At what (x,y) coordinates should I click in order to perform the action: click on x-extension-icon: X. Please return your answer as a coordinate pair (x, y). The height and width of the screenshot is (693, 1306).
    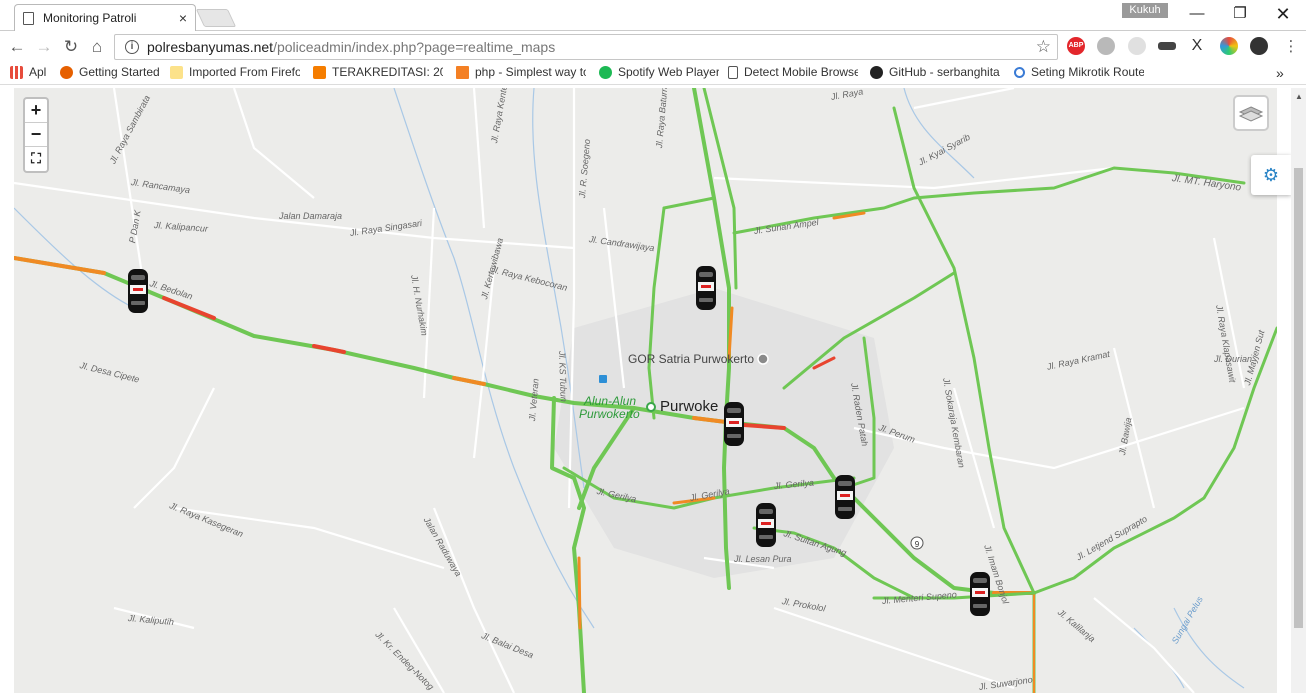
    Looking at the image, I should click on (1197, 46).